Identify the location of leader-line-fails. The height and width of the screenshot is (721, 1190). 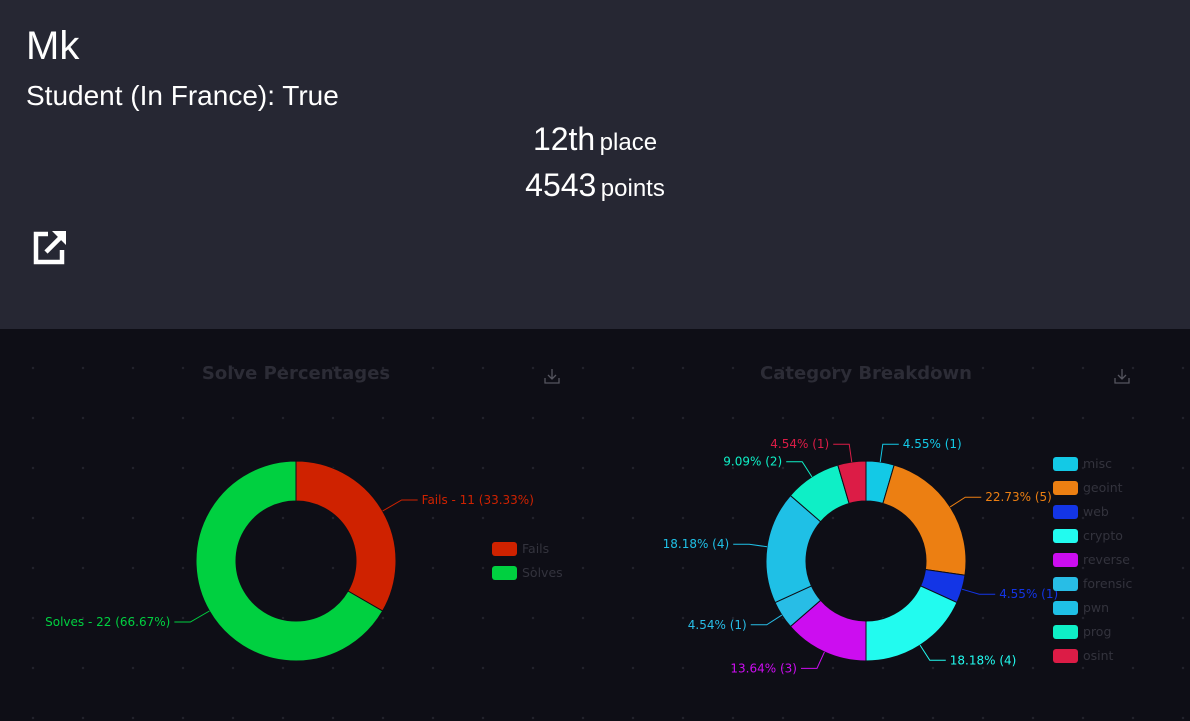
(400, 505).